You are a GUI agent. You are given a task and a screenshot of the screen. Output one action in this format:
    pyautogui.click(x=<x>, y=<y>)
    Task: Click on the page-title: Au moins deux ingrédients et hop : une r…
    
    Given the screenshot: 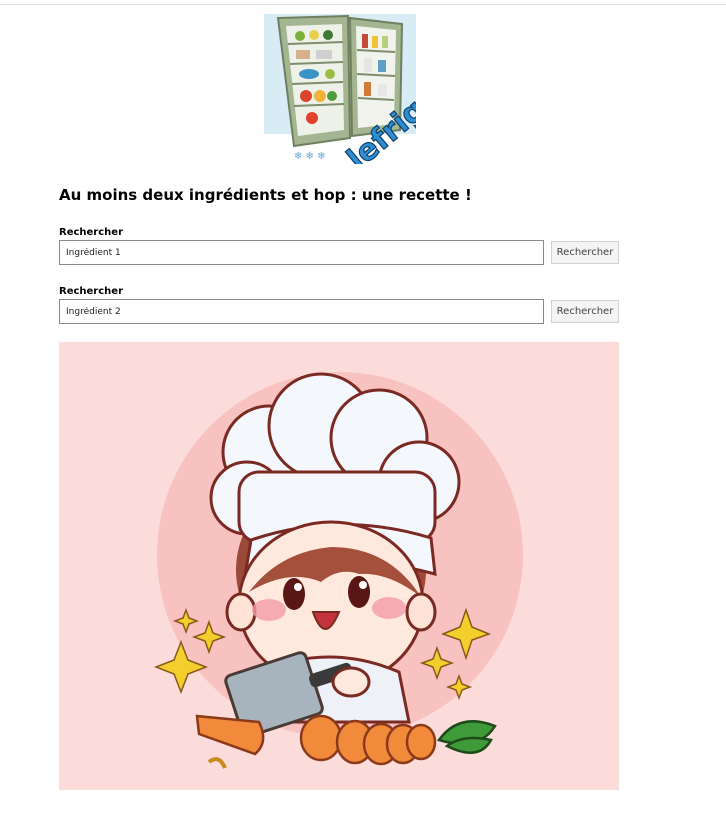 What is the action you would take?
    pyautogui.click(x=265, y=195)
    